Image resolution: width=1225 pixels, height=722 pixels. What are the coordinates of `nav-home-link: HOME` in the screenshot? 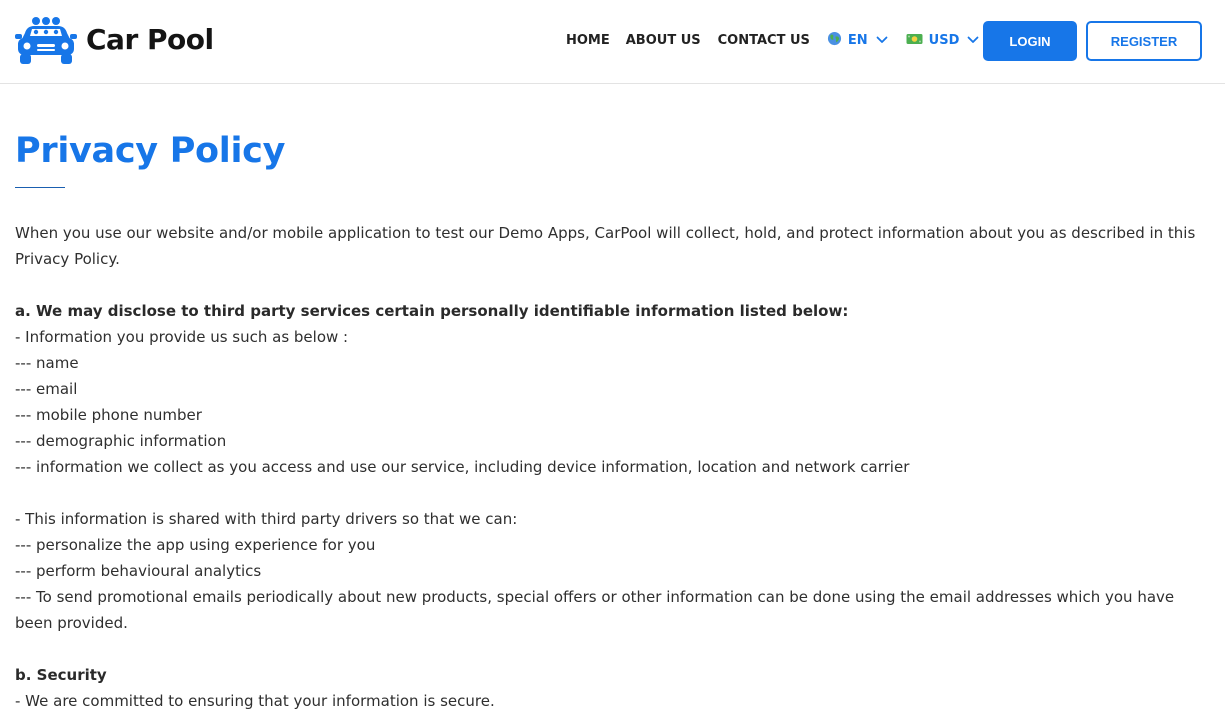 It's located at (588, 40).